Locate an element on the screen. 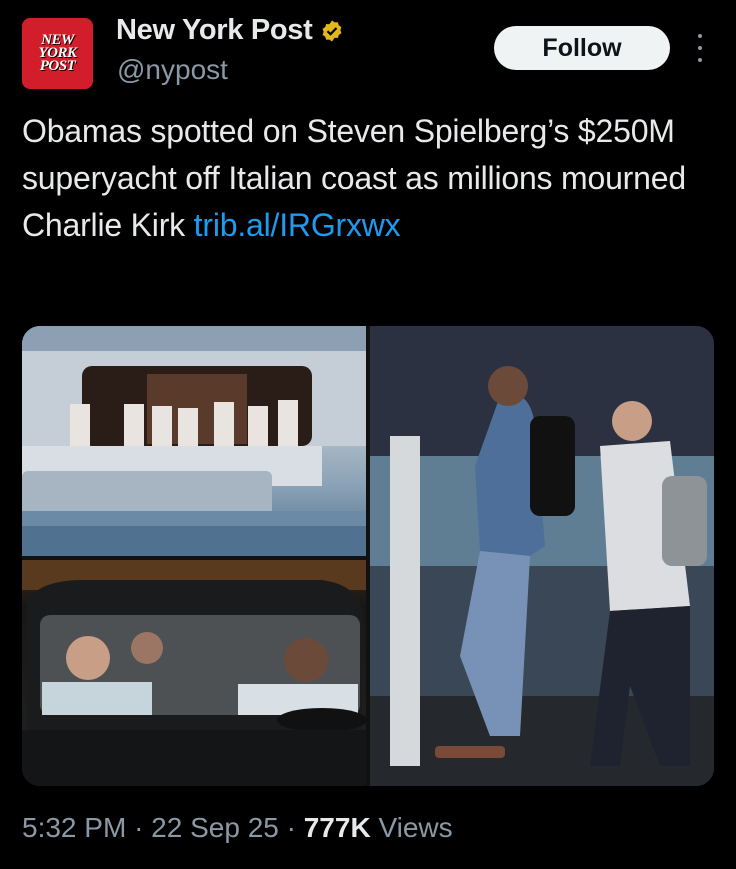 The height and width of the screenshot is (869, 736). account-name-text: New York Post is located at coordinates (214, 30).